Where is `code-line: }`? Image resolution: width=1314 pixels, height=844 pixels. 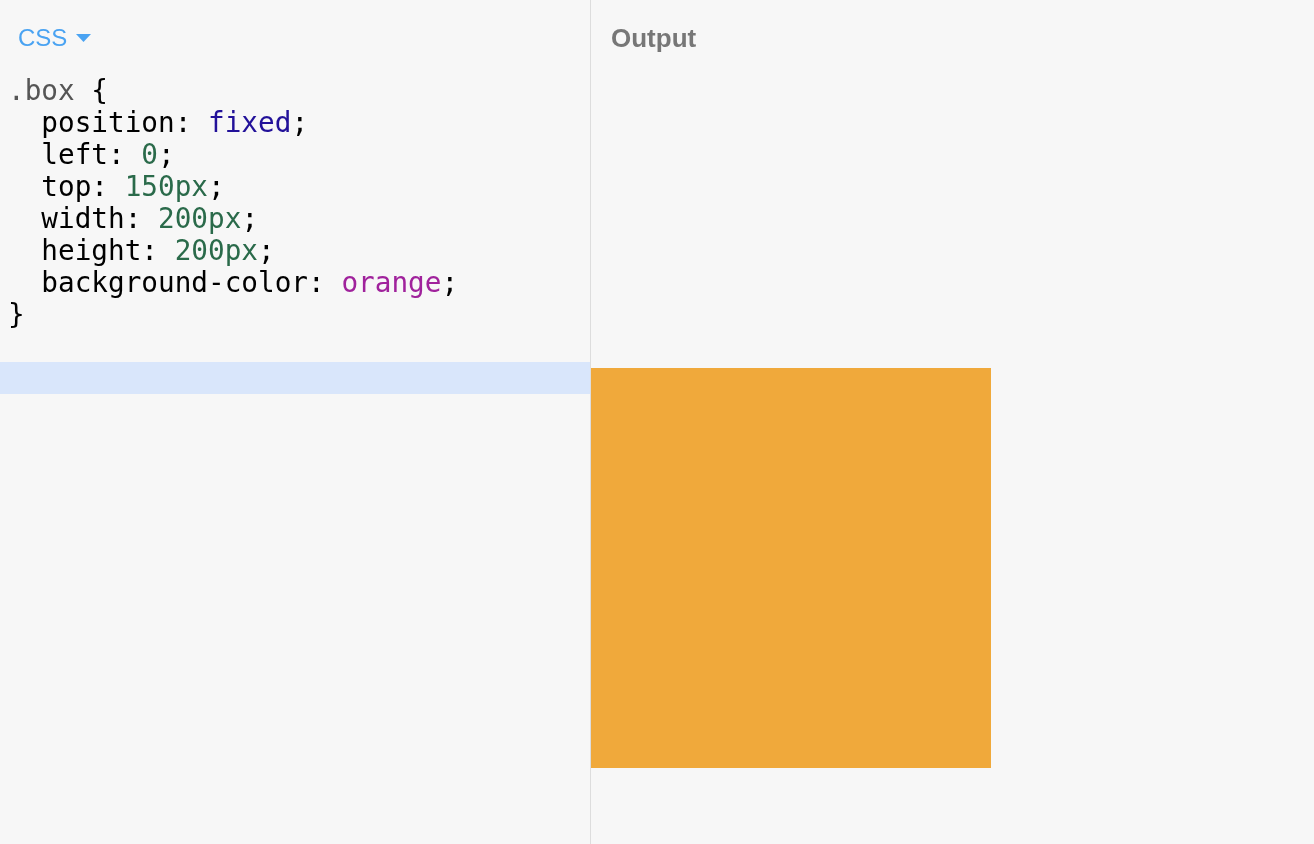 code-line: } is located at coordinates (16, 315).